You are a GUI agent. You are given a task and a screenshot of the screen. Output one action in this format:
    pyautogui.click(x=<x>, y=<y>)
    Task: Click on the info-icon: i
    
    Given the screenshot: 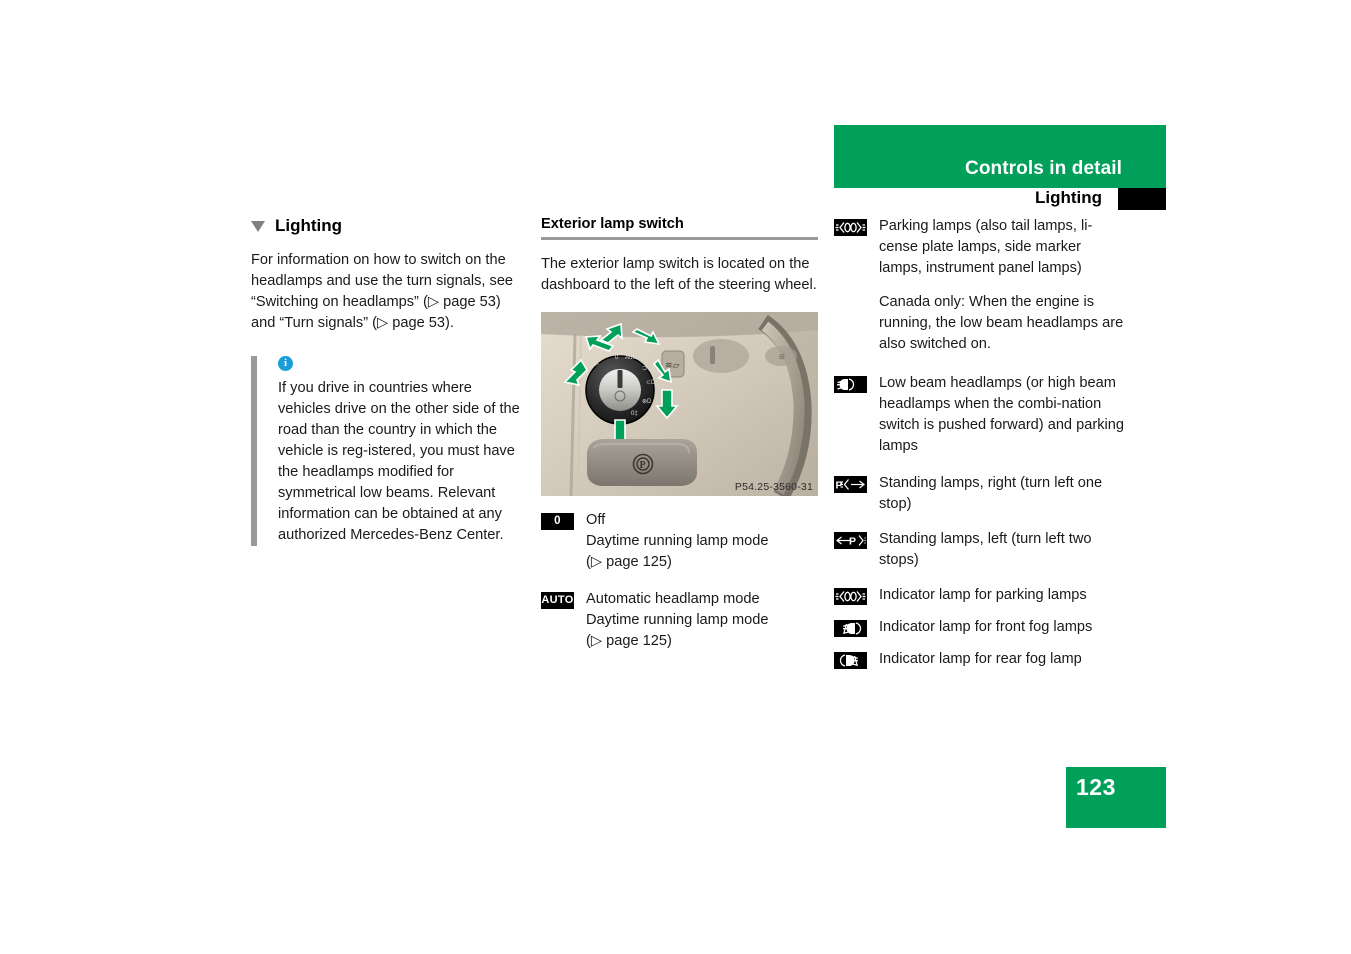 What is the action you would take?
    pyautogui.click(x=285, y=363)
    